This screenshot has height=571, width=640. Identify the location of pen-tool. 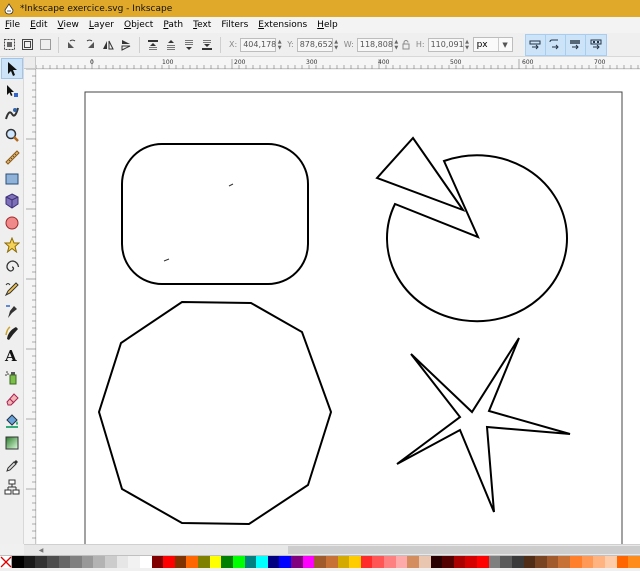
(12, 310).